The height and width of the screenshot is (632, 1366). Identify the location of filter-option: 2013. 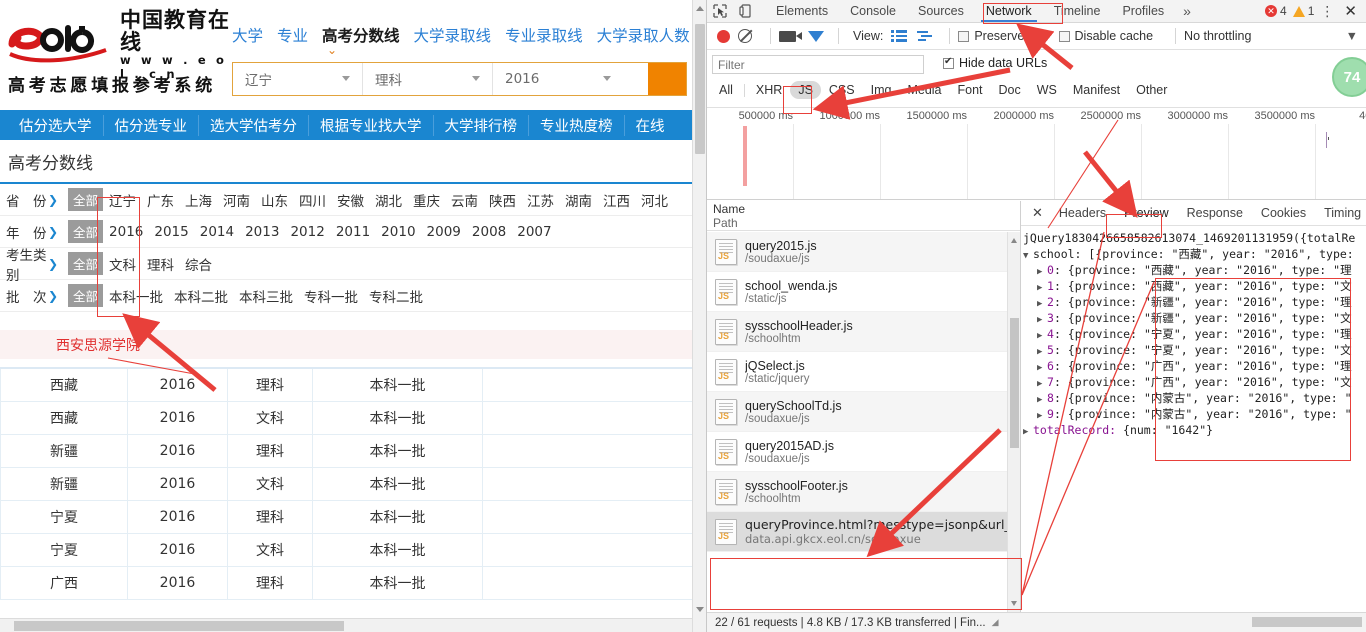
(262, 232).